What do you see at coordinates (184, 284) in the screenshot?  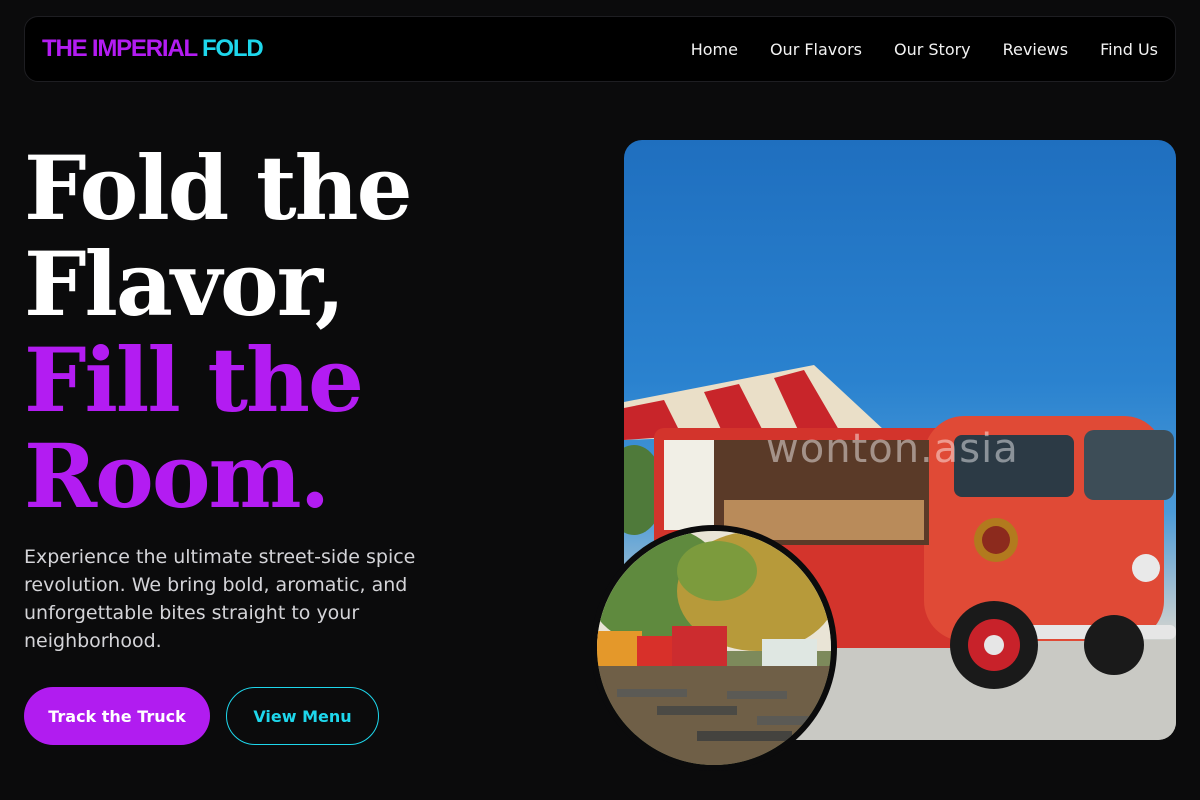 I see `headline-line-2: Flavor,` at bounding box center [184, 284].